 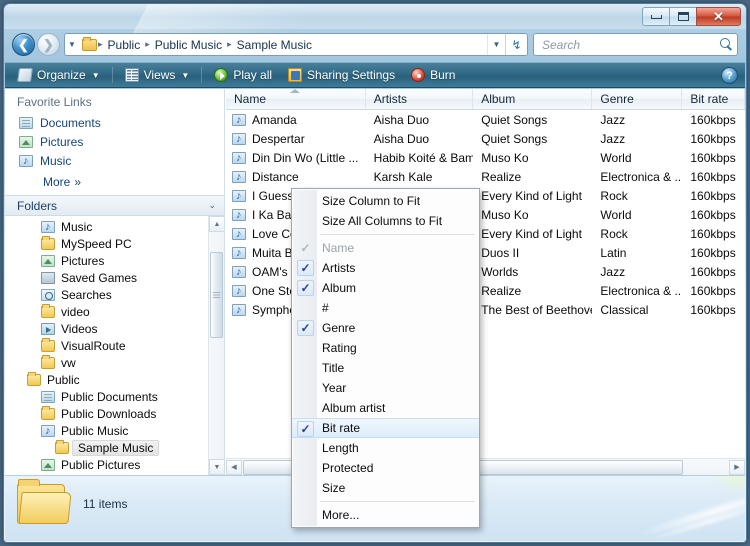 I want to click on breadcrumb-item-public-music: Public Music, so click(x=188, y=45).